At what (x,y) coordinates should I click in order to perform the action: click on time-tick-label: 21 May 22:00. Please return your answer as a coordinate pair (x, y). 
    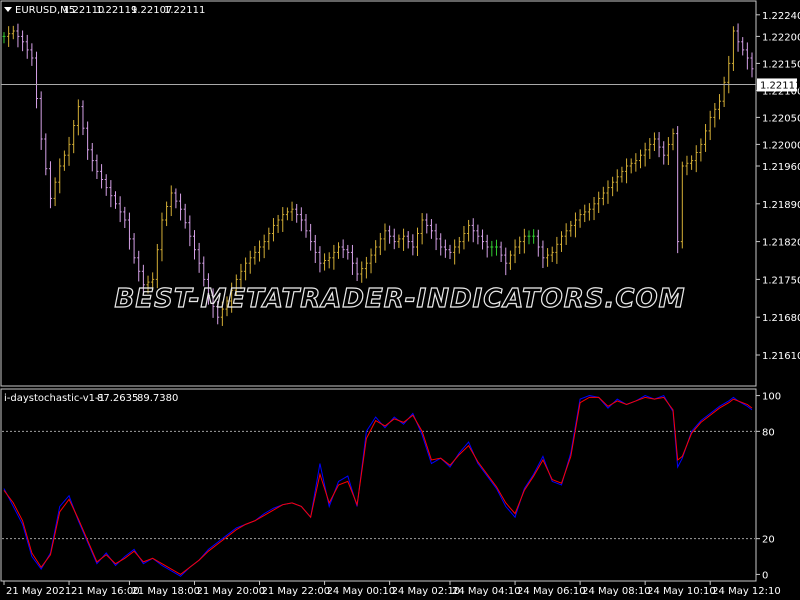
    Looking at the image, I should click on (296, 591).